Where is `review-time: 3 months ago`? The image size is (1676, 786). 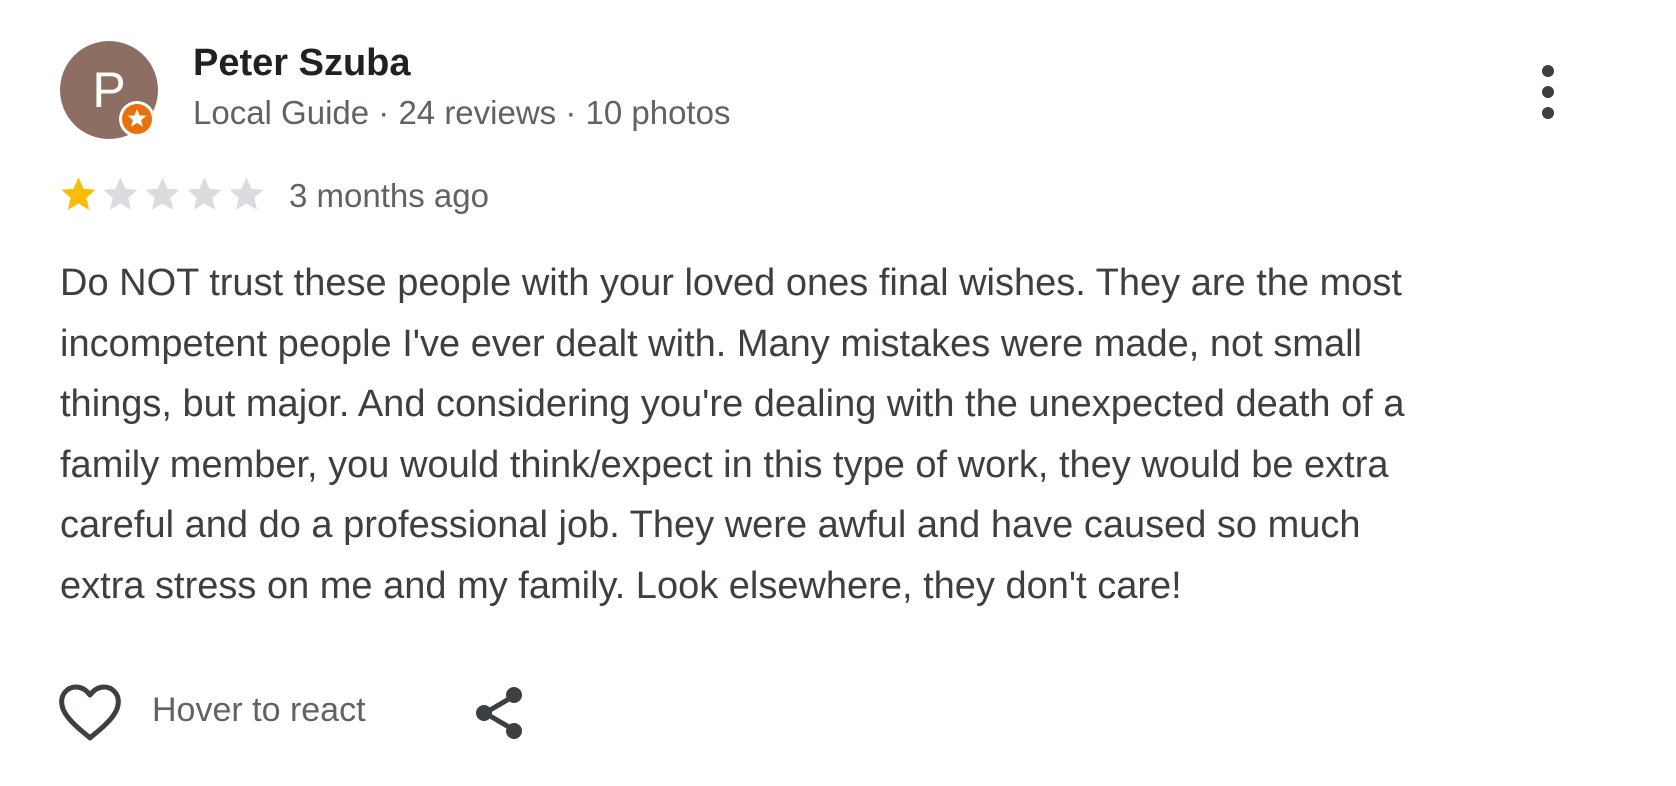
review-time: 3 months ago is located at coordinates (389, 195).